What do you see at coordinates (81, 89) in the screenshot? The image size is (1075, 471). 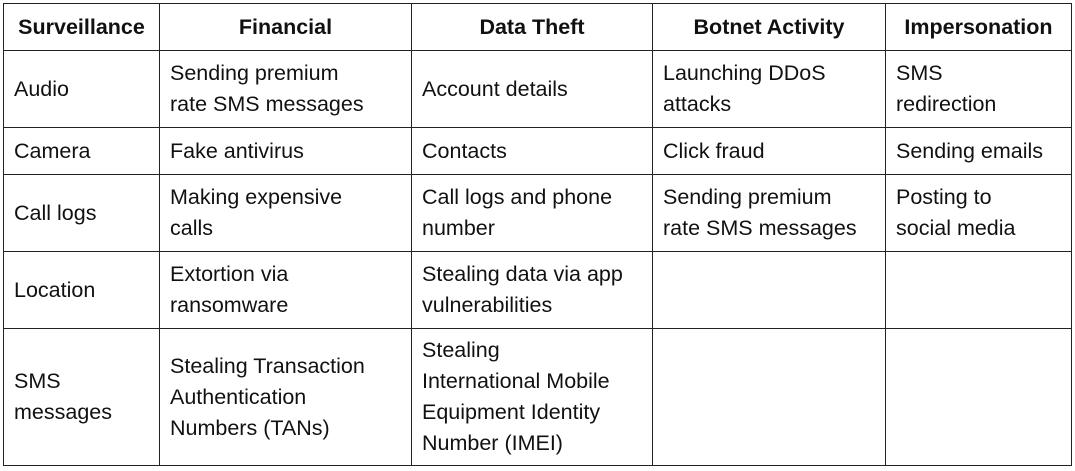 I see `table-cell: Audio` at bounding box center [81, 89].